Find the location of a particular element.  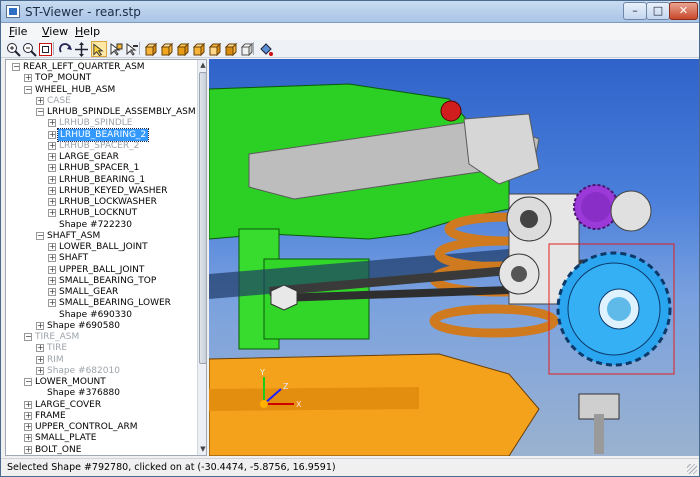

pick-face-icon is located at coordinates (116, 49).